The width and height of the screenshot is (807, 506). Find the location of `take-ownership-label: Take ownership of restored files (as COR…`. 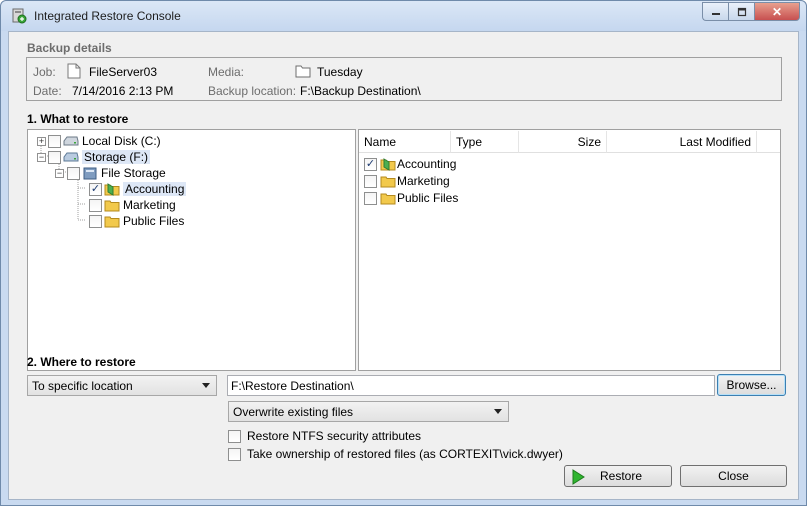

take-ownership-label: Take ownership of restored files (as COR… is located at coordinates (405, 454).